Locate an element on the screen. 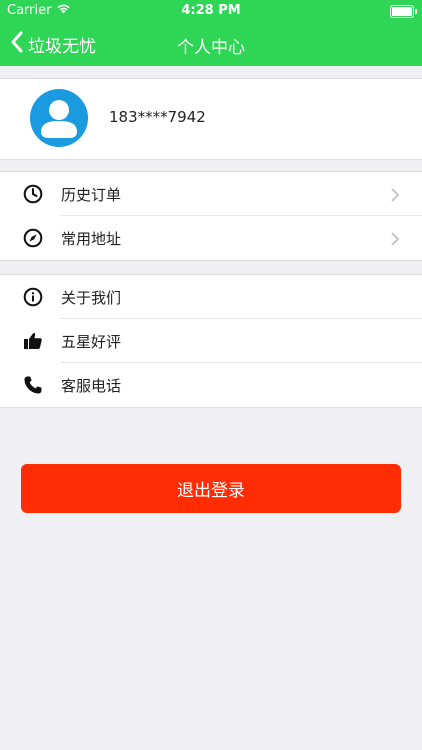 The image size is (422, 750). logout-button: 退出登录 is located at coordinates (211, 488).